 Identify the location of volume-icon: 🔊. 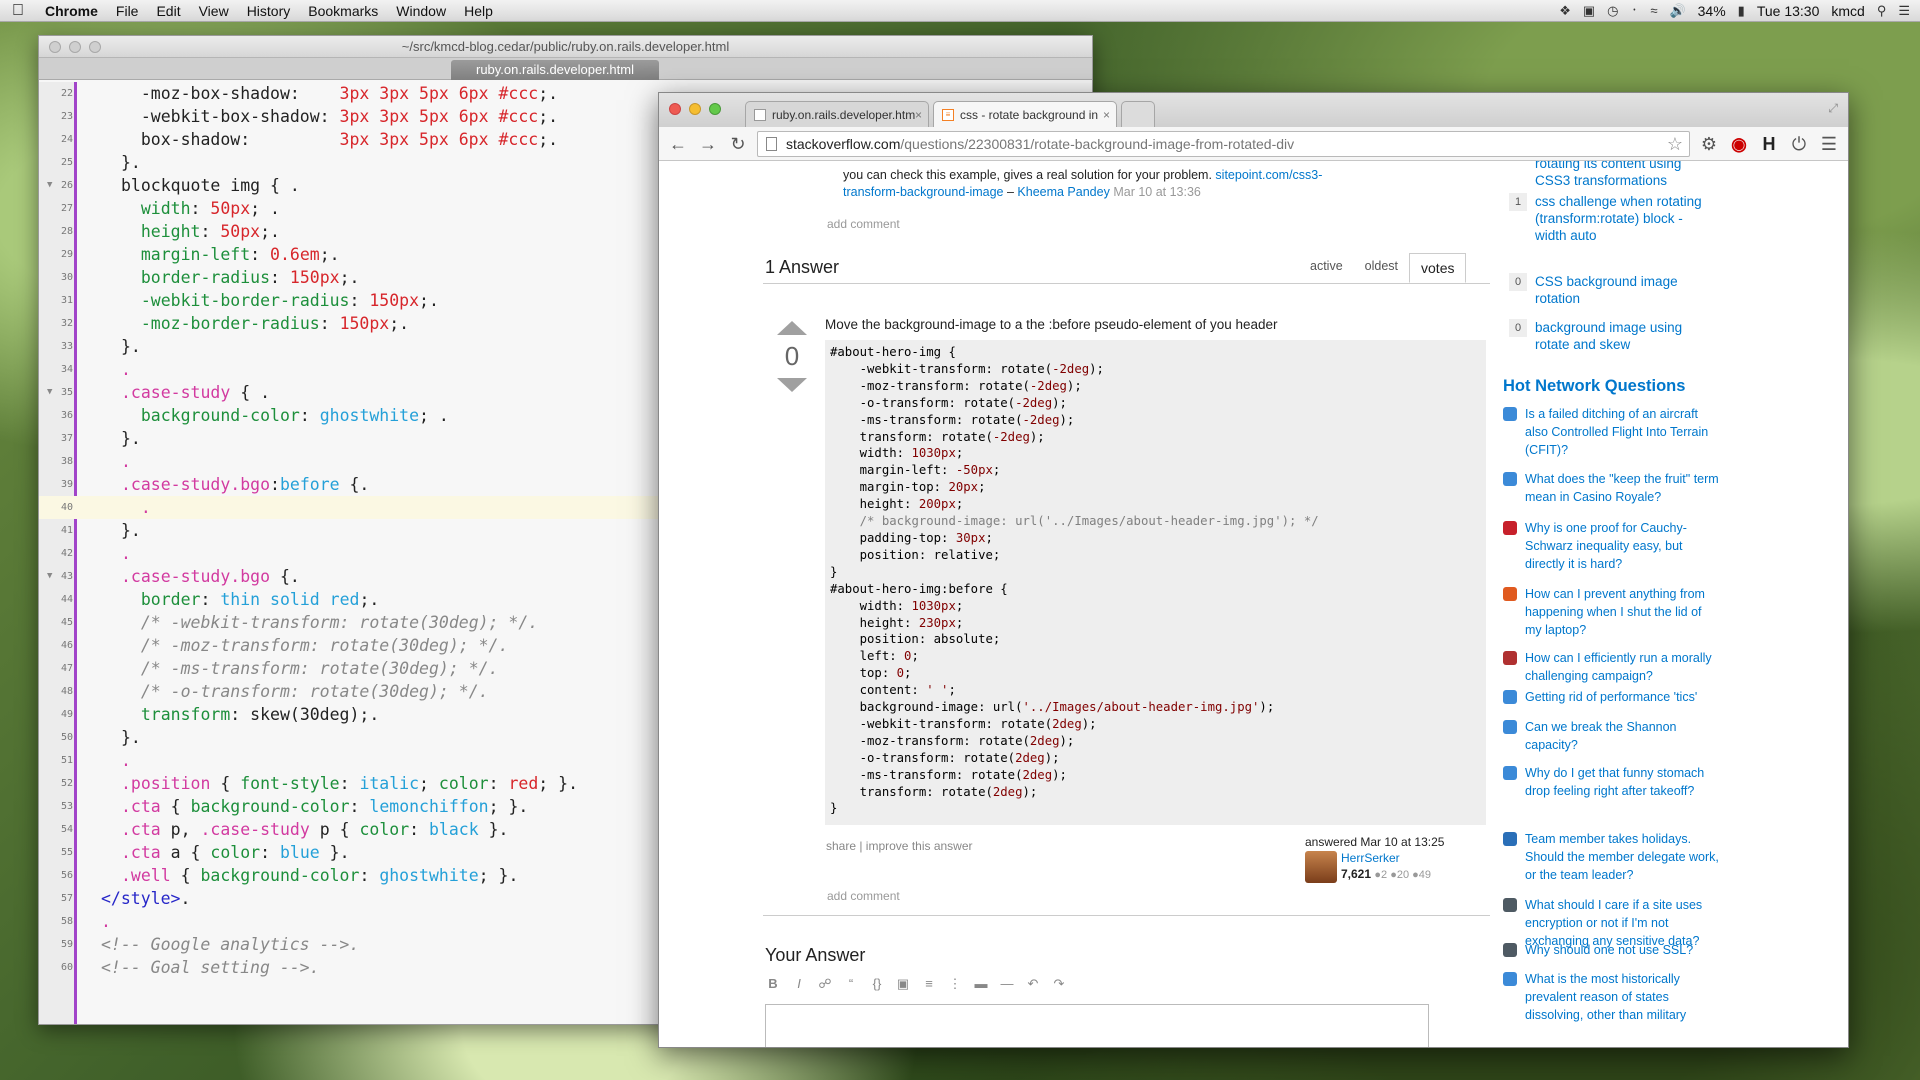
(1677, 11).